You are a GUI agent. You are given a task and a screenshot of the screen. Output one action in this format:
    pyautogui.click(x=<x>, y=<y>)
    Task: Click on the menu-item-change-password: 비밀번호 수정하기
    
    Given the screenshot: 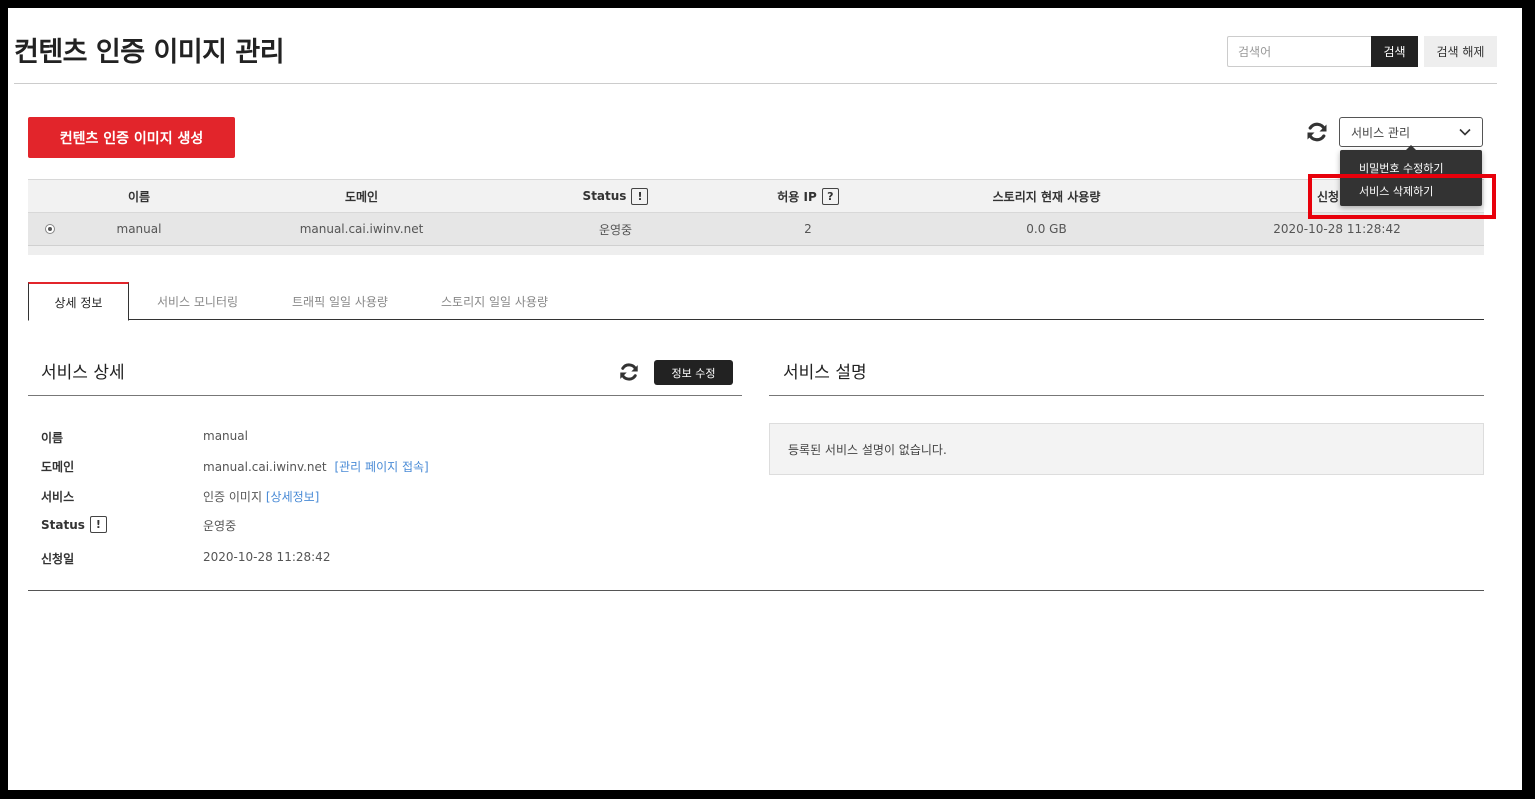 What is the action you would take?
    pyautogui.click(x=1411, y=168)
    